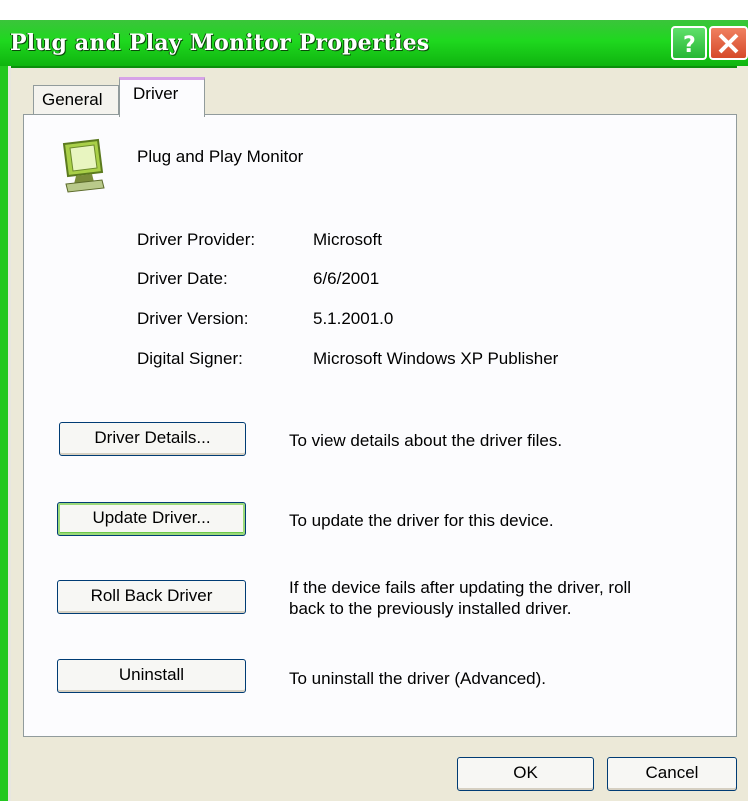 This screenshot has width=748, height=801. I want to click on driver-date-label: Driver Date:, so click(182, 278).